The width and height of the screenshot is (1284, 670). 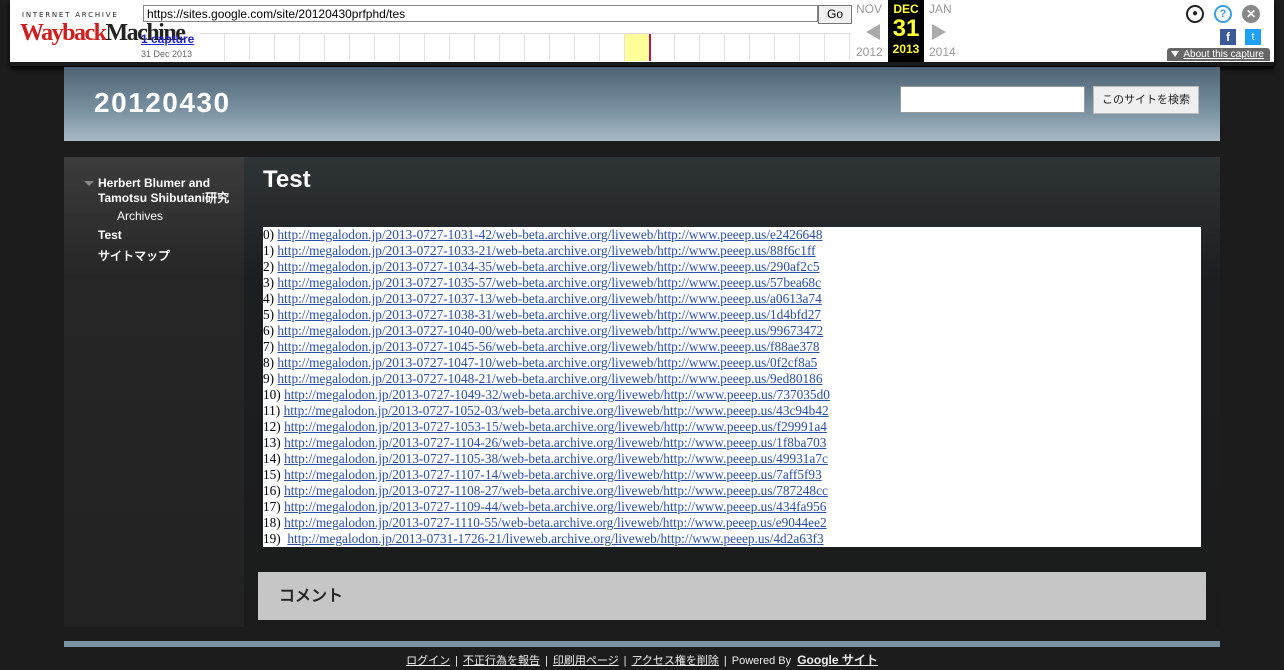 What do you see at coordinates (269, 330) in the screenshot?
I see `link-index: 6)` at bounding box center [269, 330].